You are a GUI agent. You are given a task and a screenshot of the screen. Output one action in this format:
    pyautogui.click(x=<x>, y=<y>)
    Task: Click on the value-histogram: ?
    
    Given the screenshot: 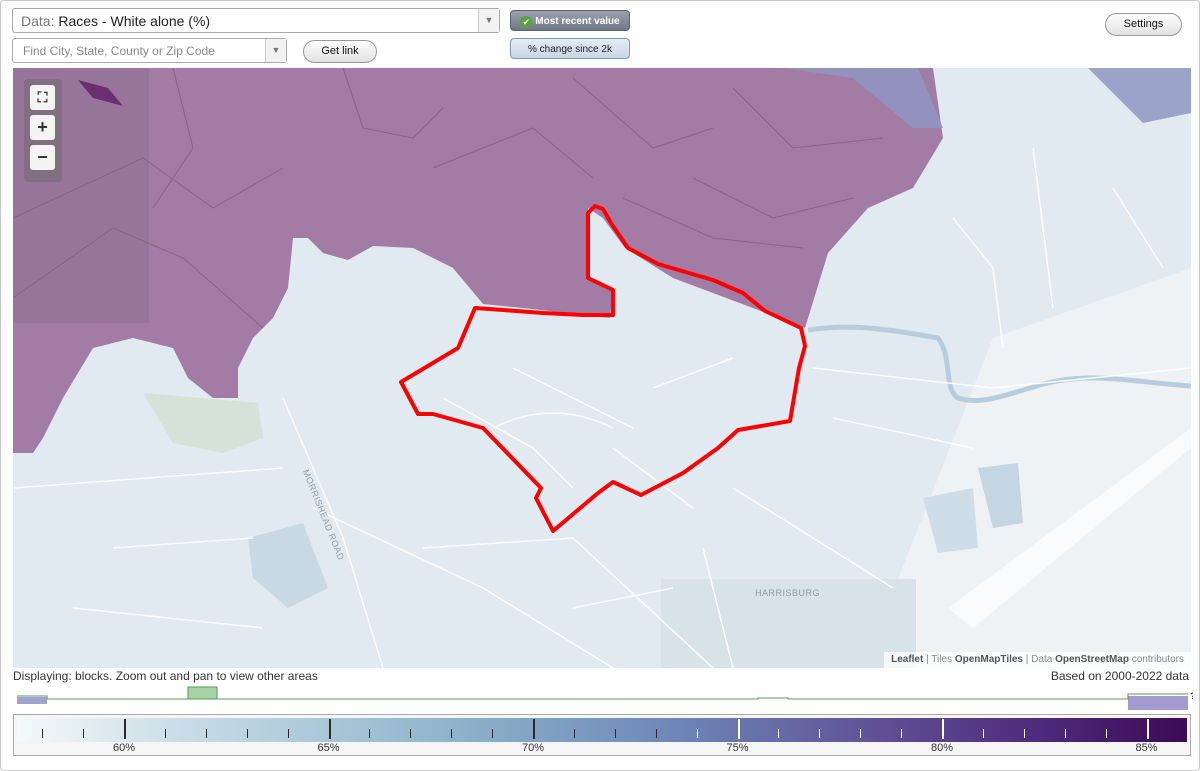 What is the action you would take?
    pyautogui.click(x=603, y=699)
    